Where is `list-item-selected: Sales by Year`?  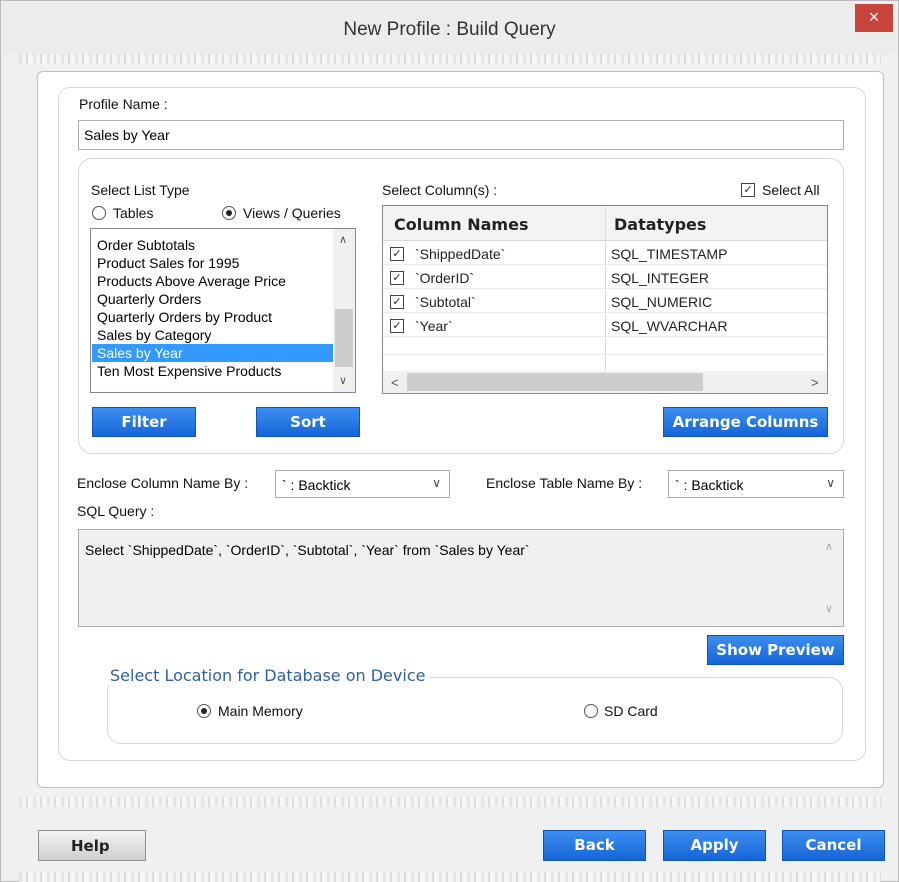
list-item-selected: Sales by Year is located at coordinates (212, 353).